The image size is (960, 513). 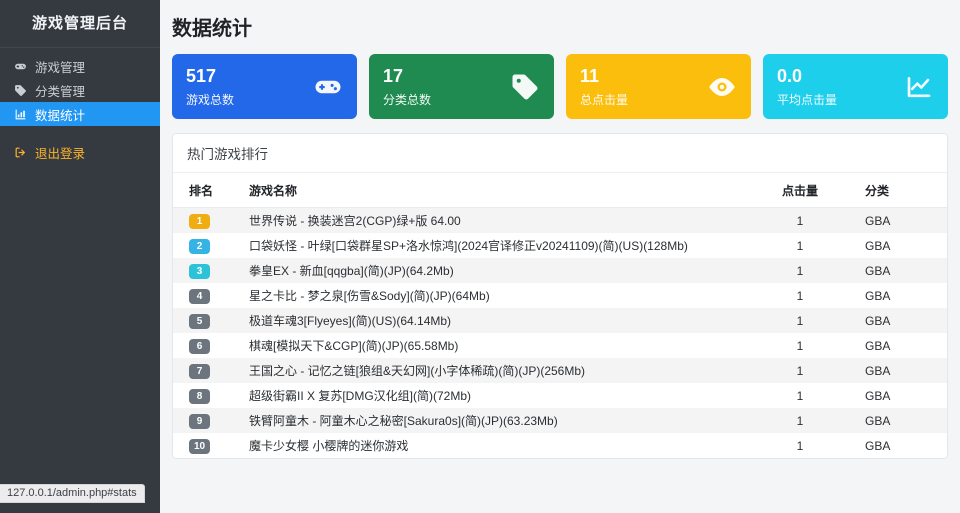 I want to click on game-name-cell: 拳皇EX - 新血[qqgba](简)(JP)(64.2Mb), so click(x=351, y=271).